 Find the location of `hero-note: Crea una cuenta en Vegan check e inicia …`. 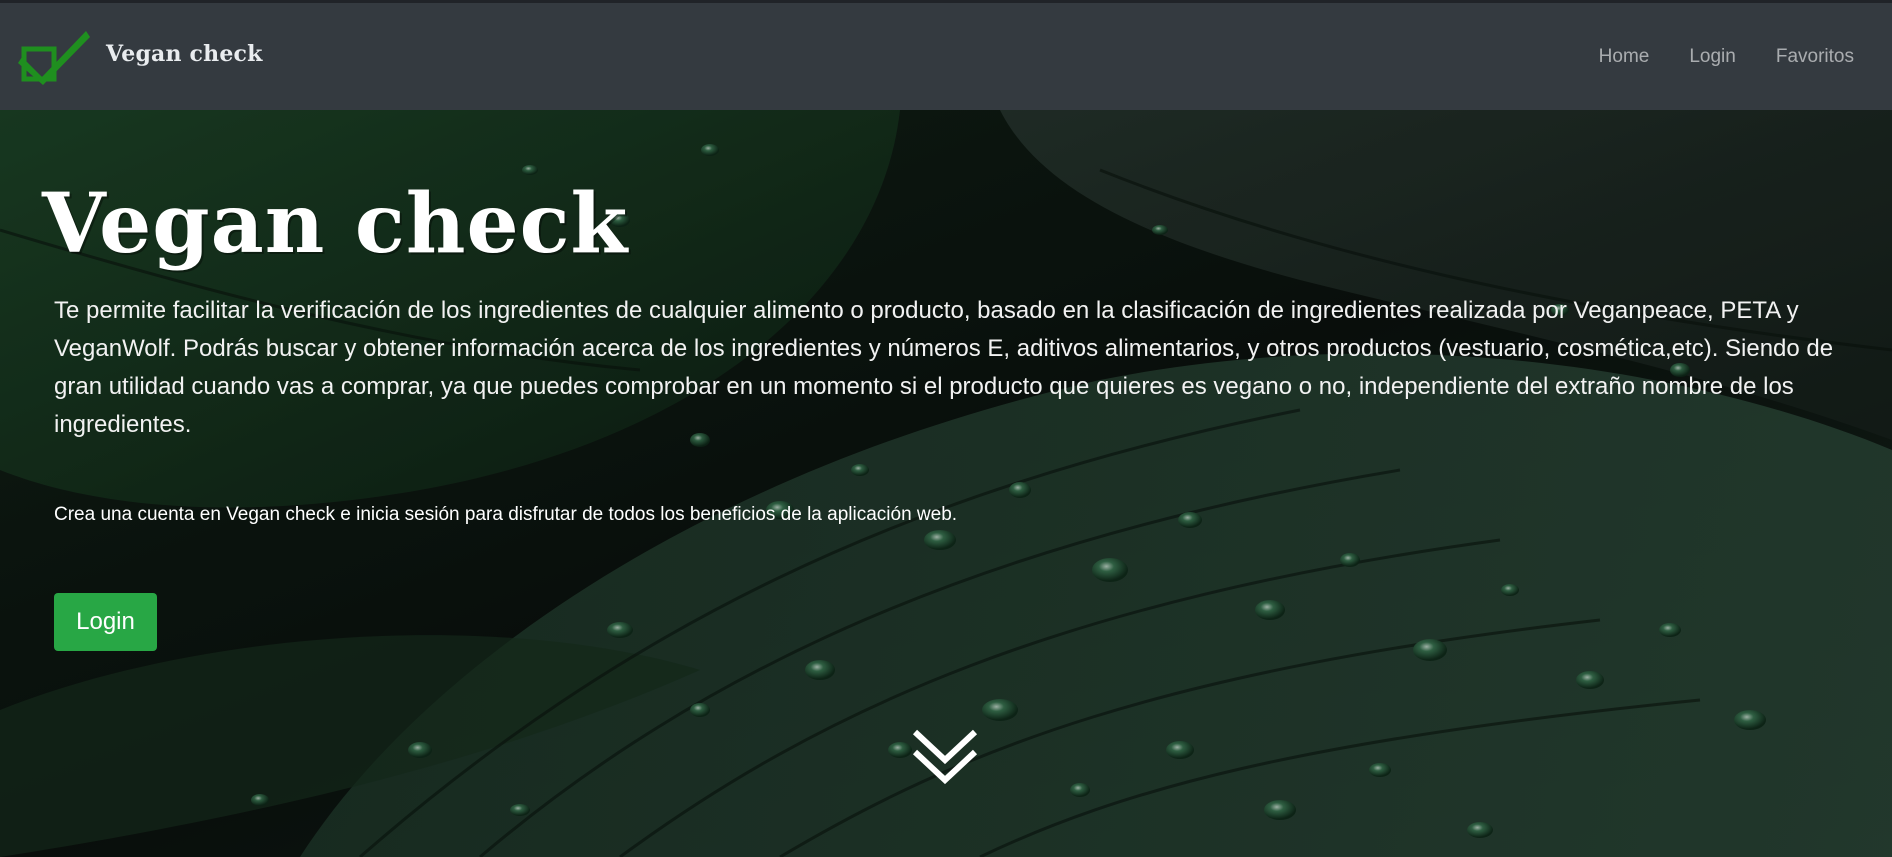

hero-note: Crea una cuenta en Vegan check e inicia … is located at coordinates (506, 514).